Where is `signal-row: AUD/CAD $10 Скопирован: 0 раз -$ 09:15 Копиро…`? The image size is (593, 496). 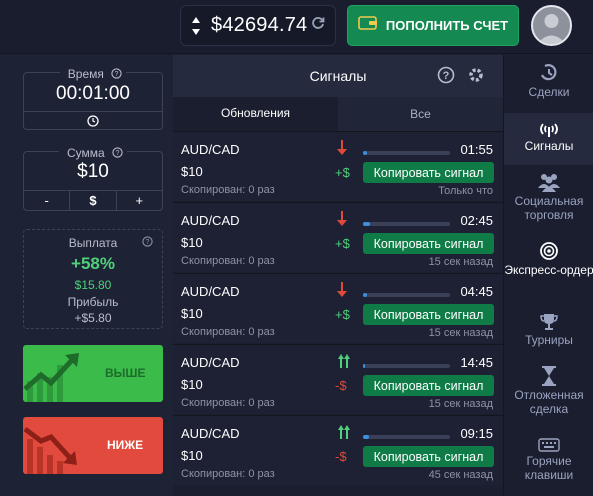
signal-row: AUD/CAD $10 Скопирован: 0 раз -$ 09:15 Копиро… is located at coordinates (338, 450).